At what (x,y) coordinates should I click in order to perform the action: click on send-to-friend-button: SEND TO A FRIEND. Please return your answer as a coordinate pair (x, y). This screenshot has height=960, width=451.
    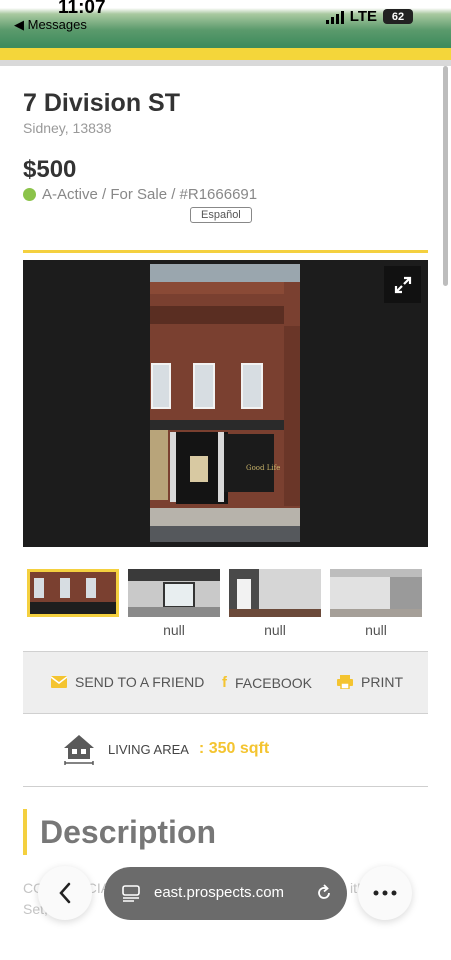
    Looking at the image, I should click on (127, 682).